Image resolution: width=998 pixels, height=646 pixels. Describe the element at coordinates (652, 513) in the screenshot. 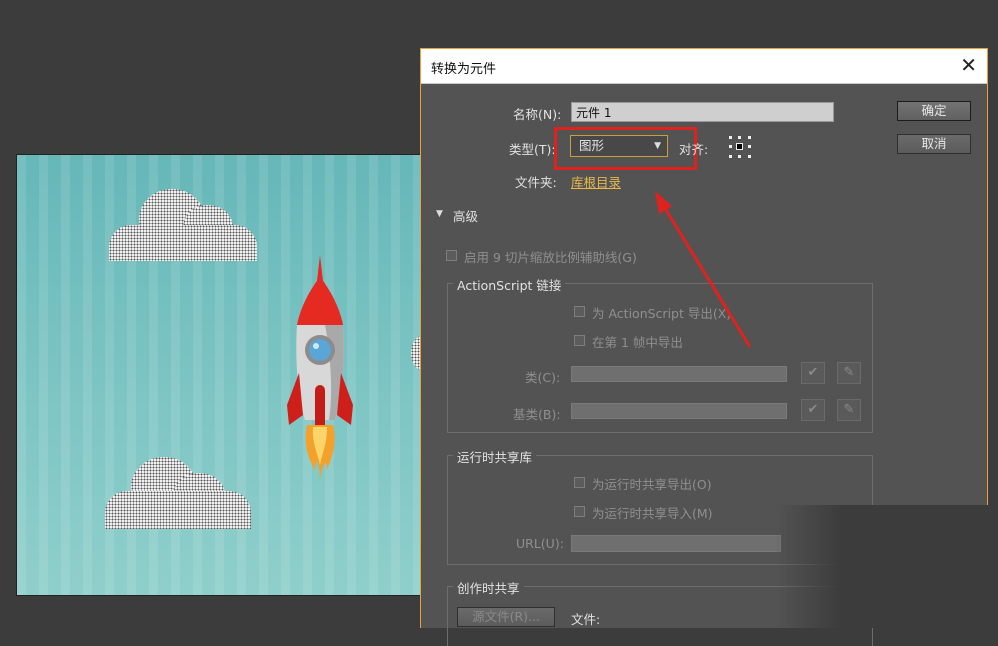

I see `import-runtime-label: 为运行时共享导入(M)` at that location.